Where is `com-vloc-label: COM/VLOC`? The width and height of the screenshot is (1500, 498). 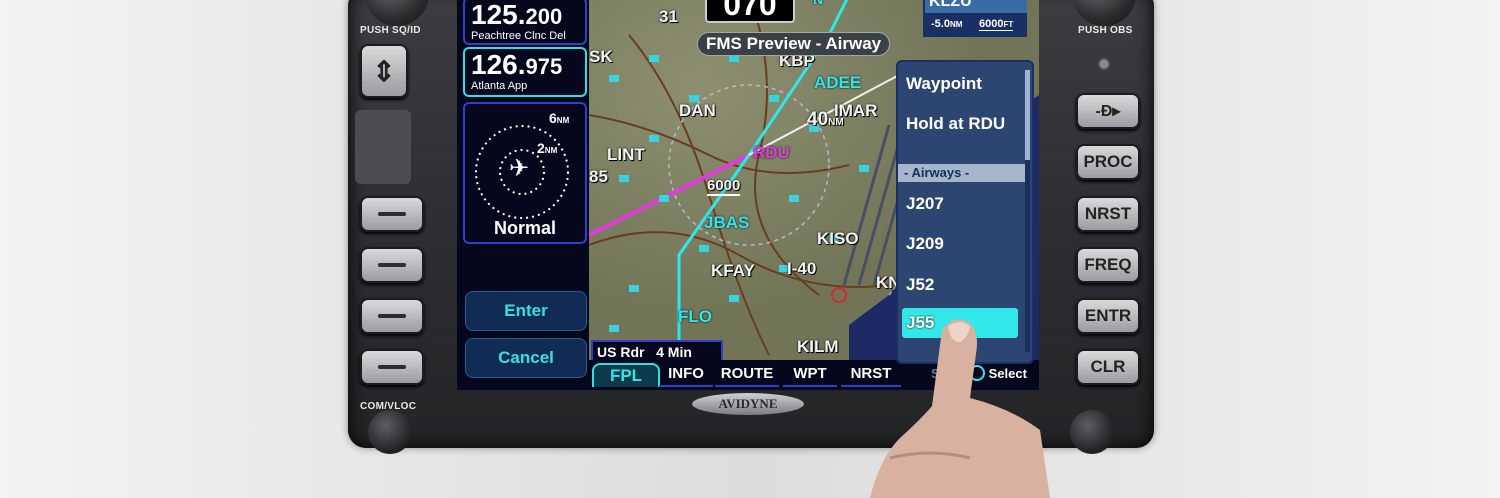
com-vloc-label: COM/VLOC is located at coordinates (388, 406).